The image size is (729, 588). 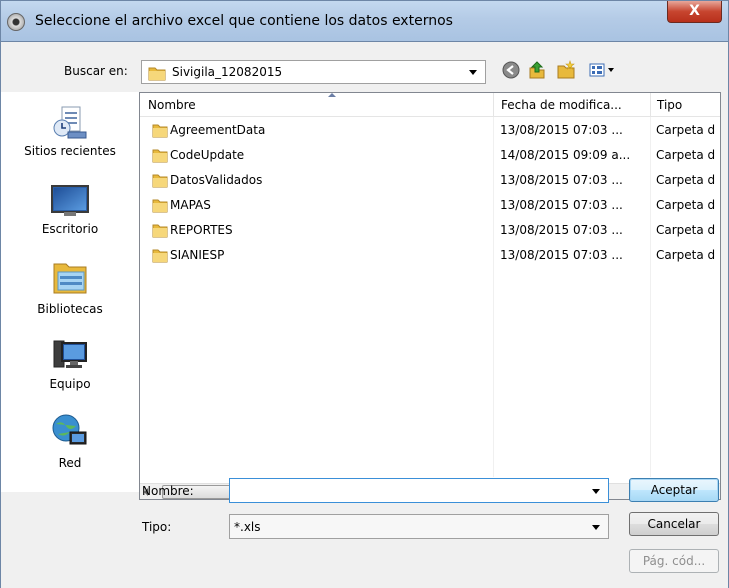 What do you see at coordinates (96, 71) in the screenshot?
I see `look-in-label: Buscar en:` at bounding box center [96, 71].